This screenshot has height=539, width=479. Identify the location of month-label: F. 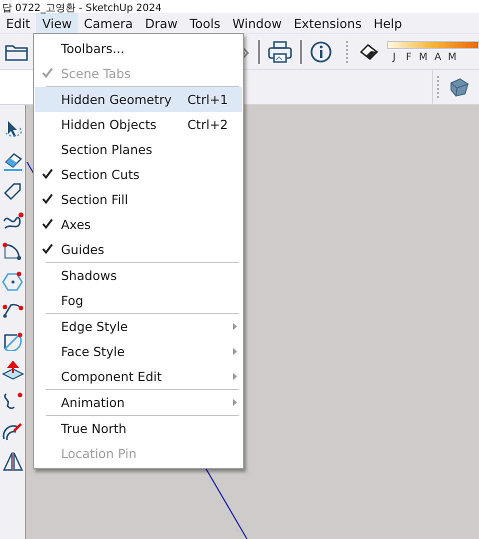
(408, 57).